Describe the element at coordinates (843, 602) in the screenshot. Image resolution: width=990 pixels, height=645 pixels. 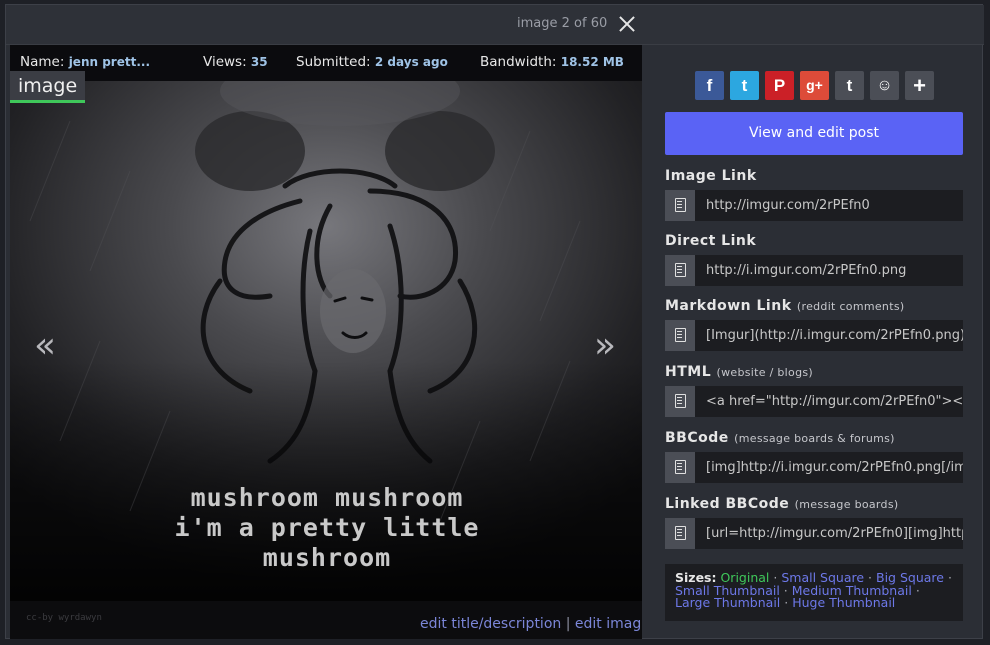
I see `size-huge-thumbnail: Huge Thumbnail` at that location.